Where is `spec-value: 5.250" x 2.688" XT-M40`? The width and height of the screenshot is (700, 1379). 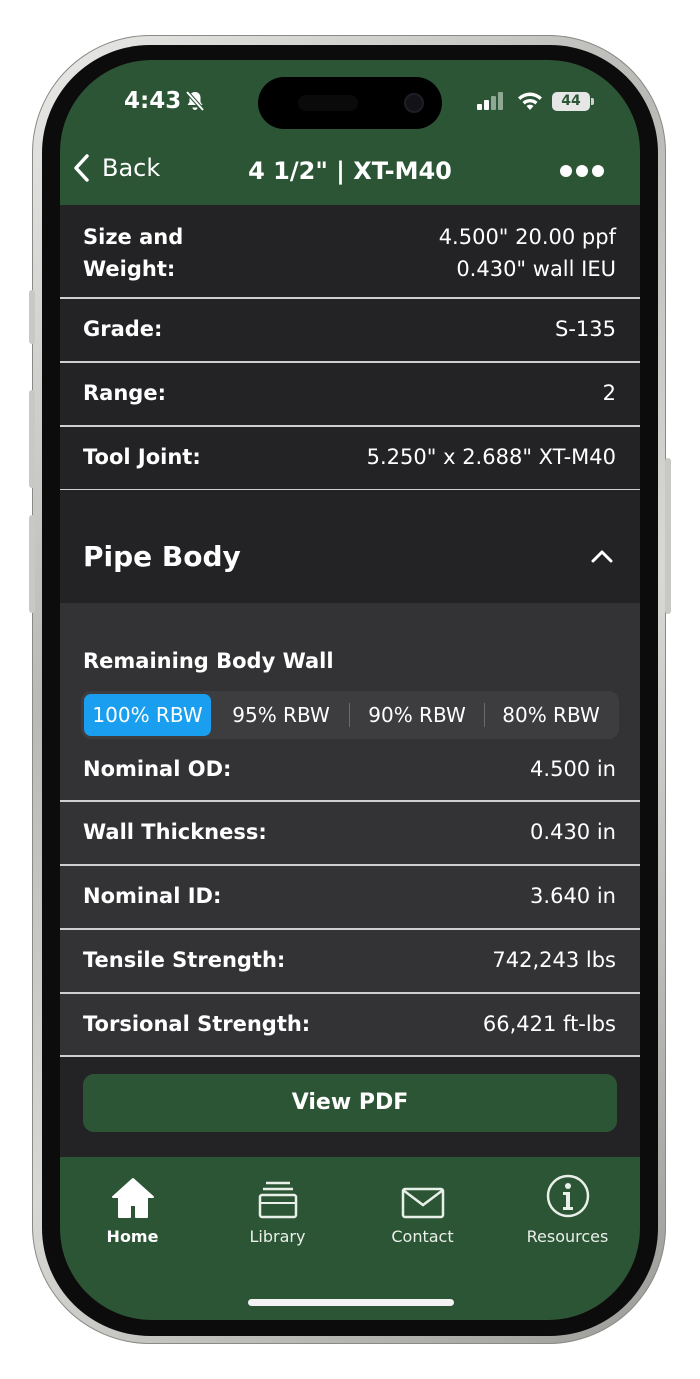 spec-value: 5.250" x 2.688" XT-M40 is located at coordinates (491, 457).